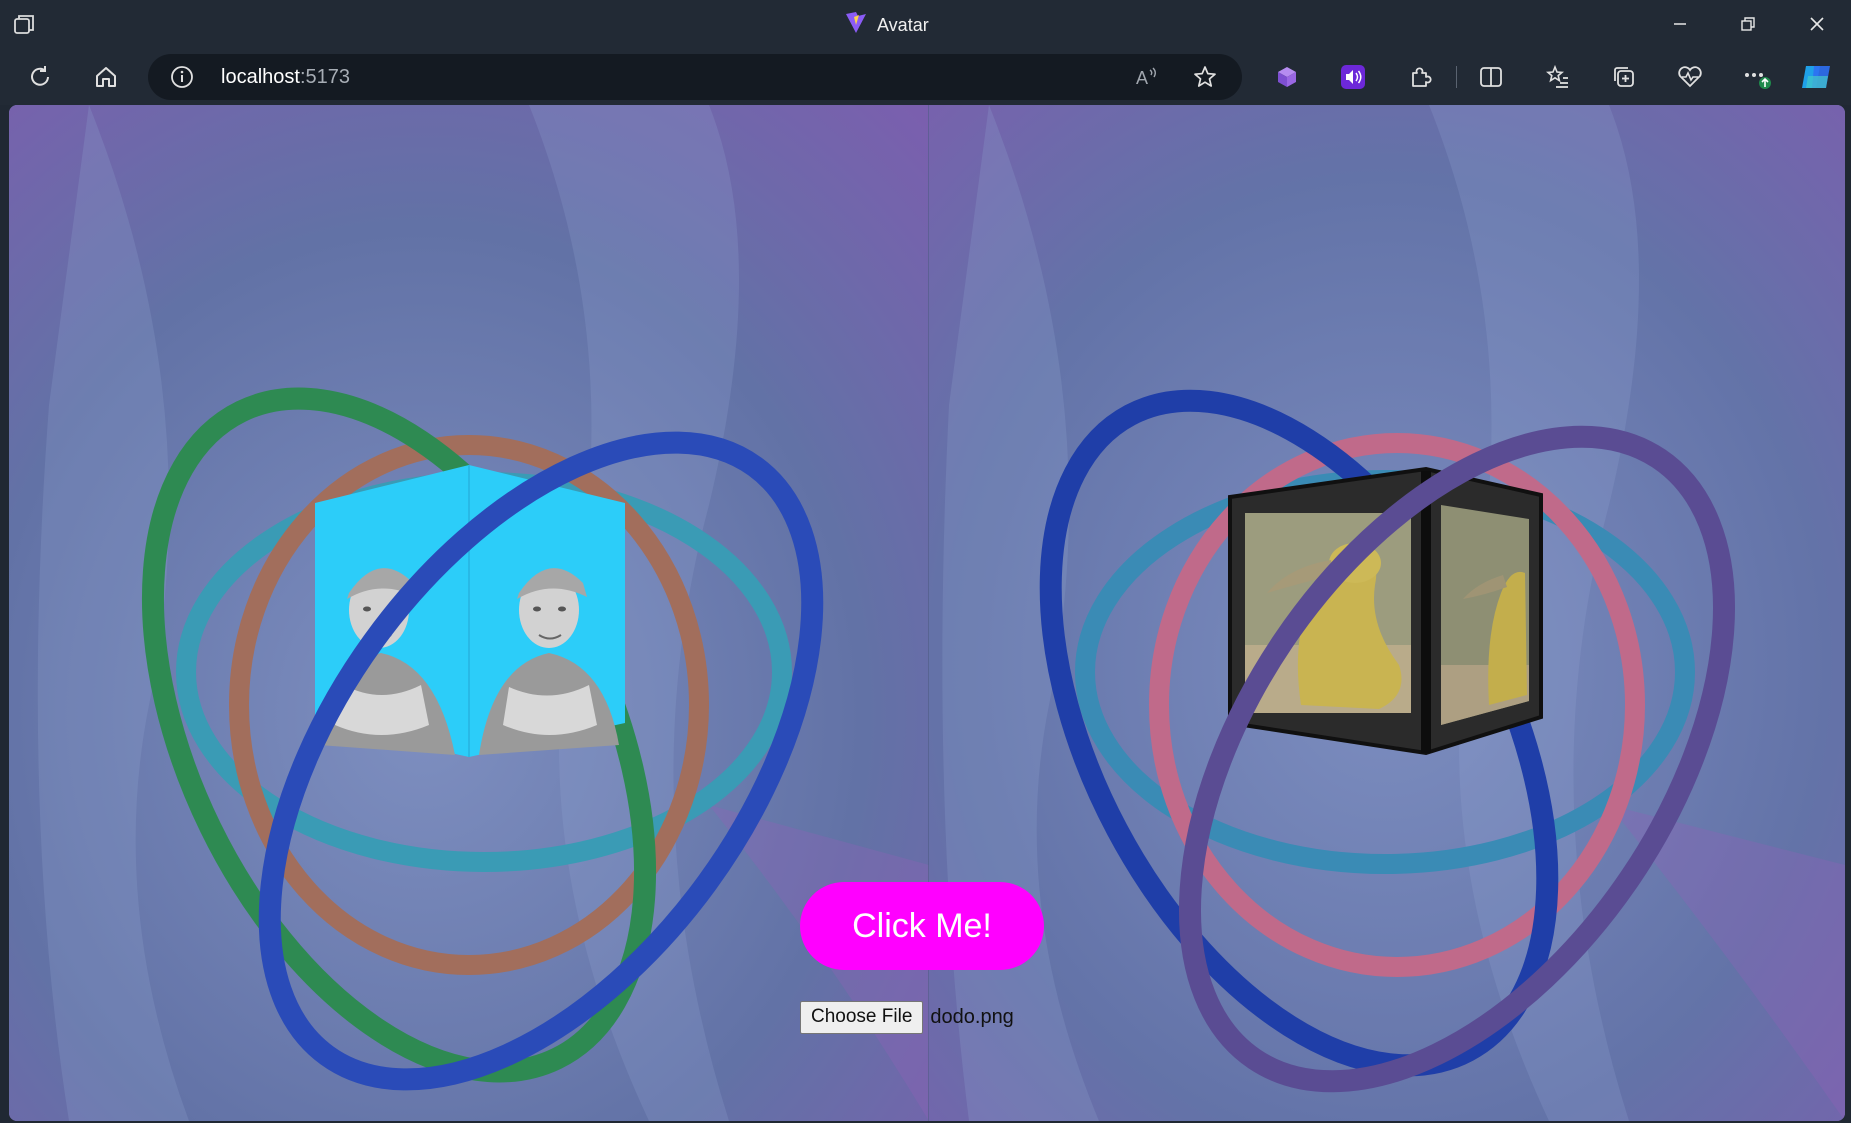 This screenshot has width=1851, height=1123. Describe the element at coordinates (1353, 77) in the screenshot. I see `audio-extension-icon` at that location.